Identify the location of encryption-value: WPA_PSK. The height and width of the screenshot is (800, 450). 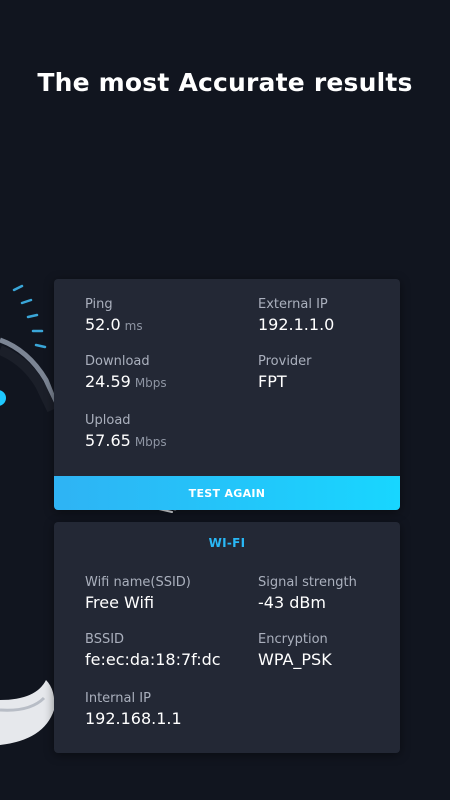
(295, 659).